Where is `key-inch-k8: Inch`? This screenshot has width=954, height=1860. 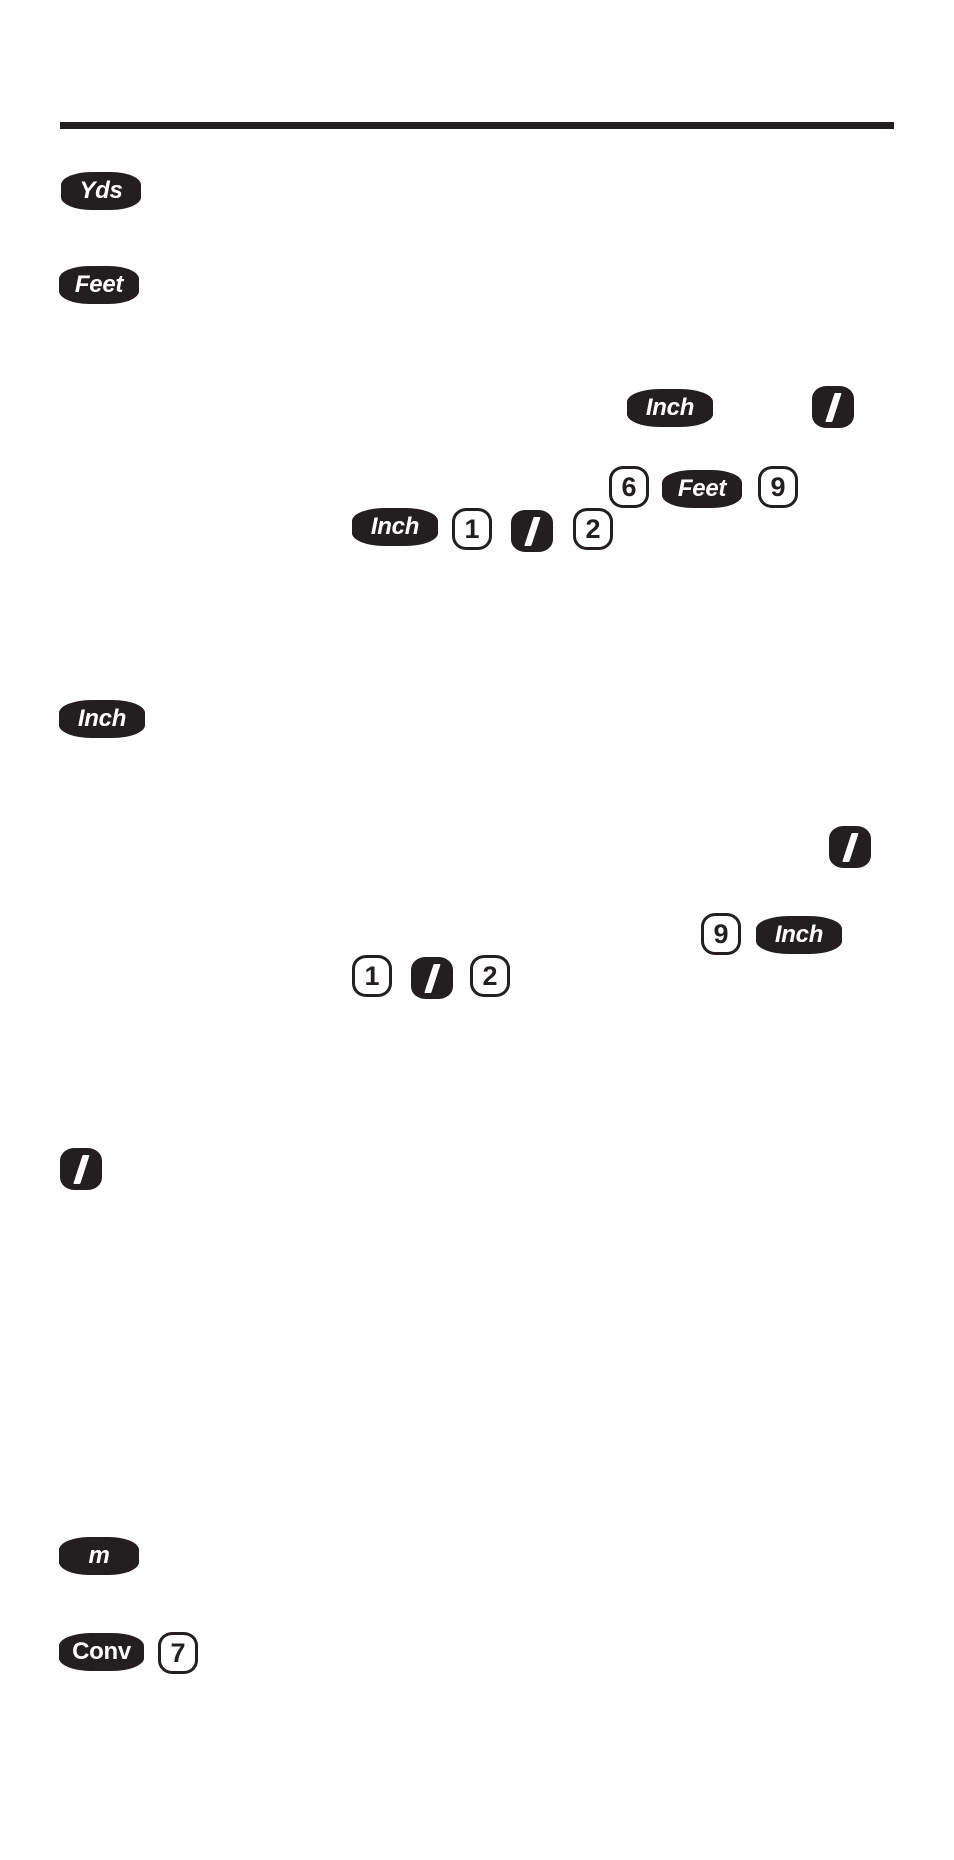
key-inch-k8: Inch is located at coordinates (395, 527).